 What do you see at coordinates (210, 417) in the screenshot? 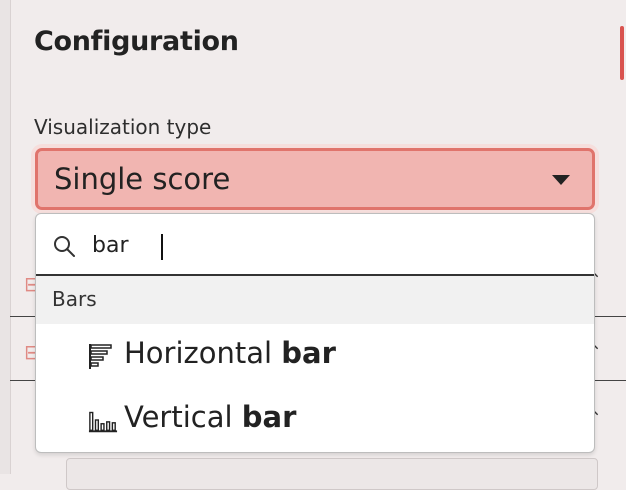
I see `option-label: Vertical bar` at bounding box center [210, 417].